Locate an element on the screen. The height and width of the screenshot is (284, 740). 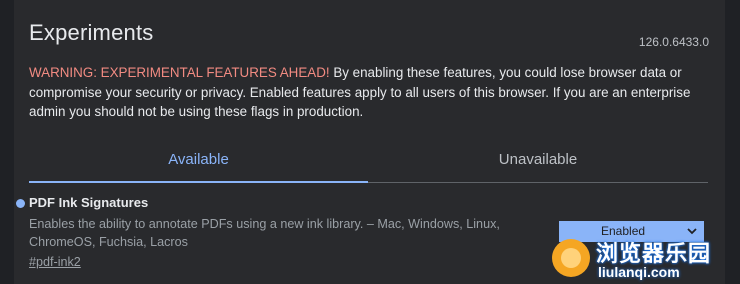
tab-unavailable: Unavailable is located at coordinates (538, 160).